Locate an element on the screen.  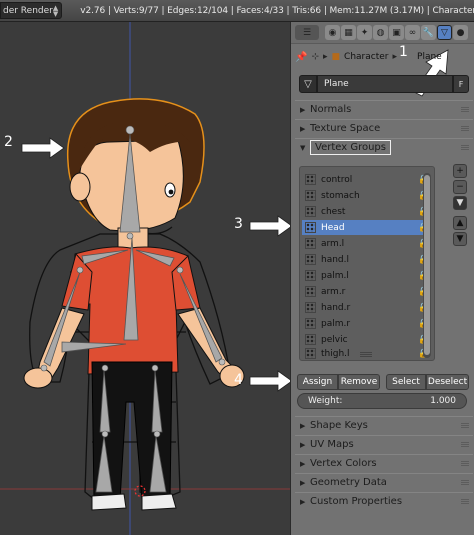
mesh-name-field: Plane is located at coordinates (385, 84).